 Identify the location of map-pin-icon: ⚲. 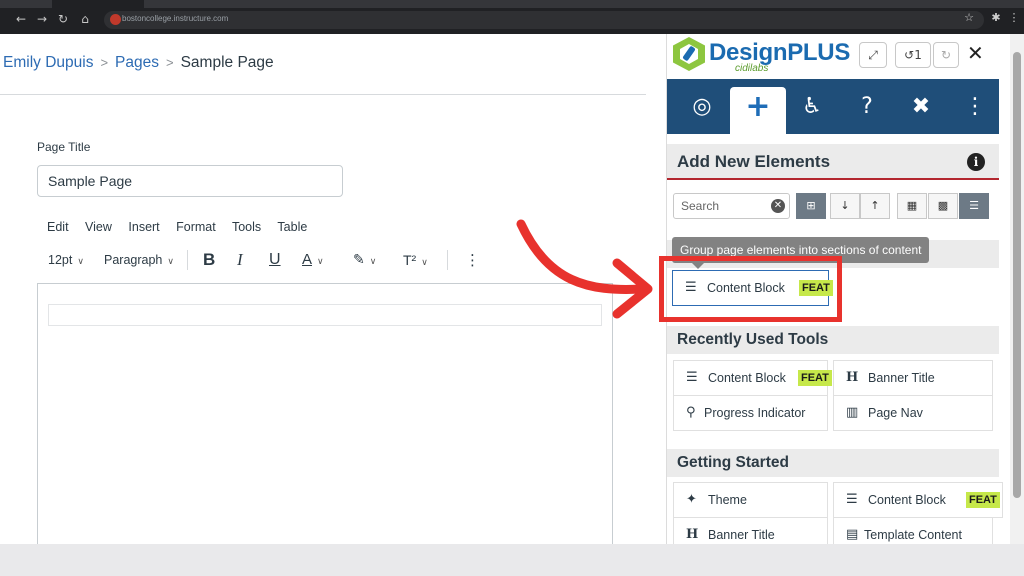
(691, 412).